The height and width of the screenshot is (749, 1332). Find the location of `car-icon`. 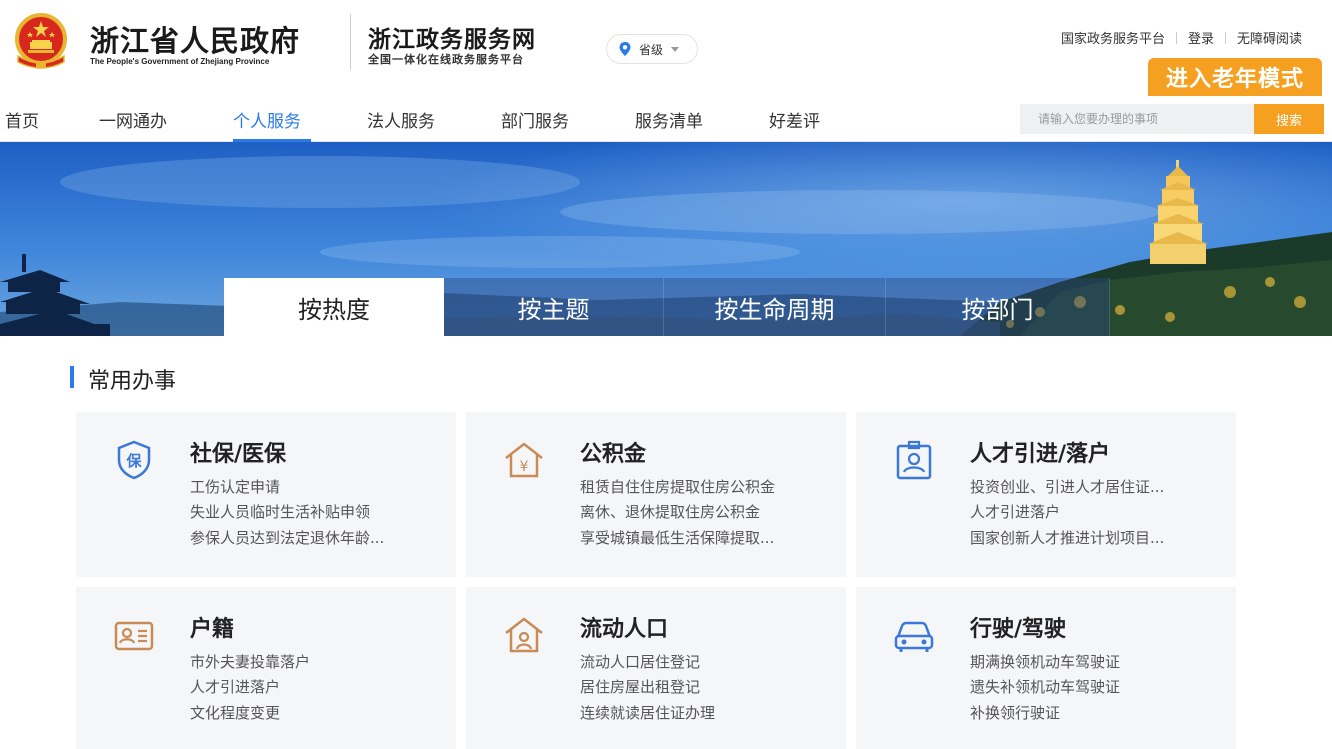

car-icon is located at coordinates (914, 636).